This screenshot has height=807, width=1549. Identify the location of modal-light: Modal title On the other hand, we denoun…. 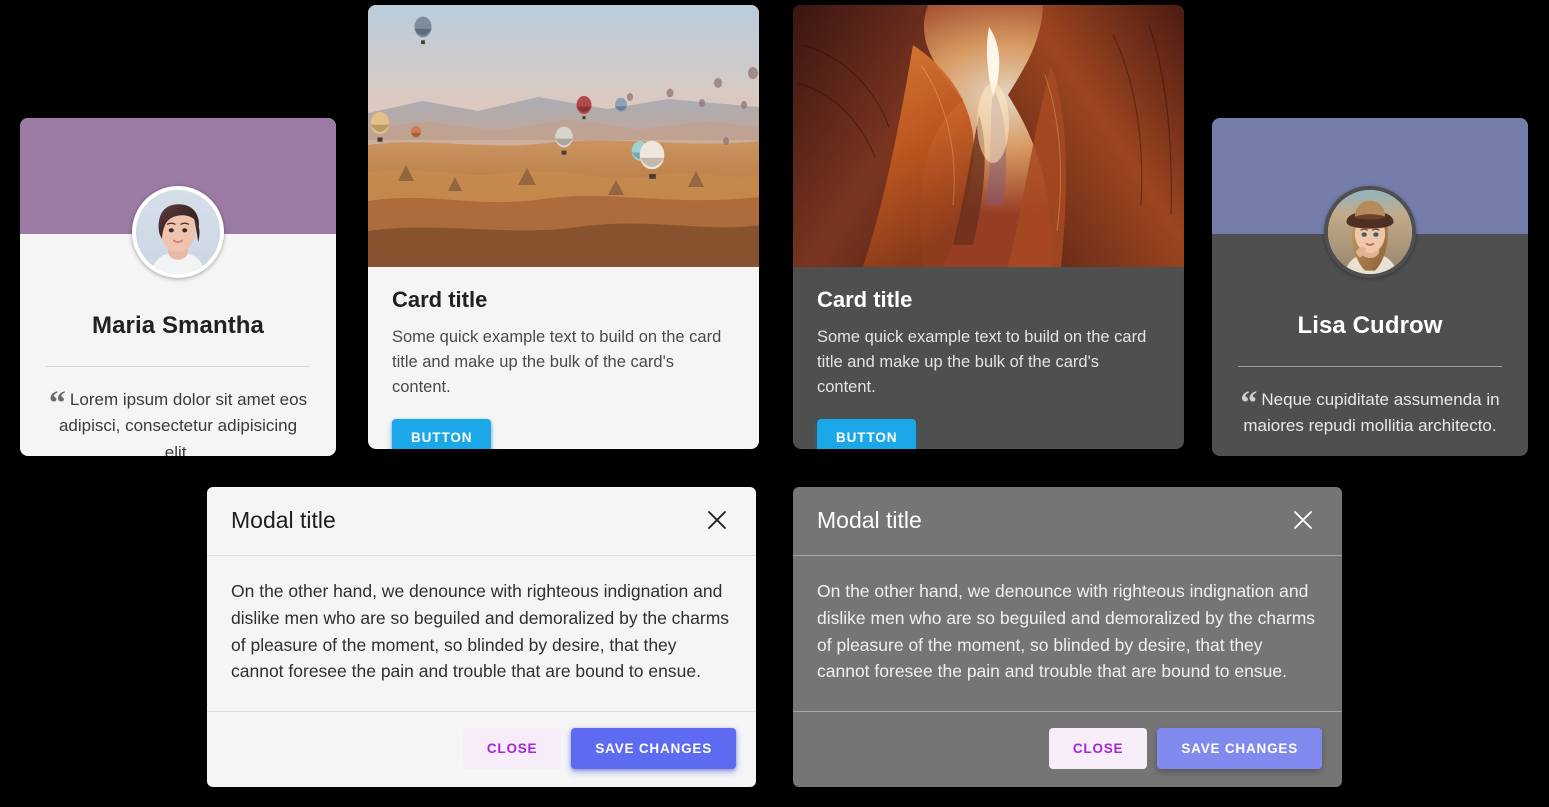
(481, 637).